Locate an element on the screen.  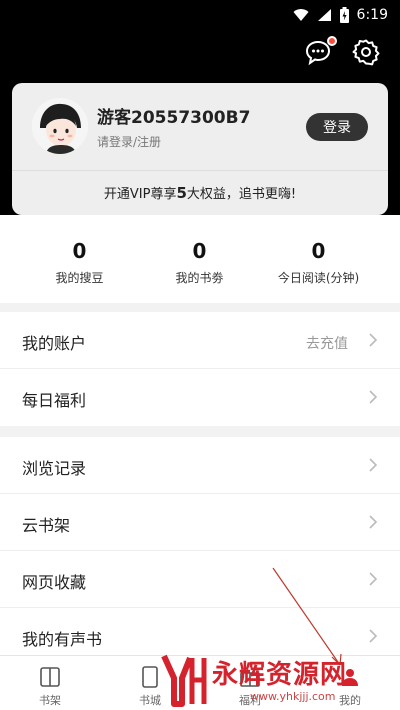
stats-panel: 0 我的搜豆 0 我的书劵 0 今日阅读(分钟) is located at coordinates (200, 259).